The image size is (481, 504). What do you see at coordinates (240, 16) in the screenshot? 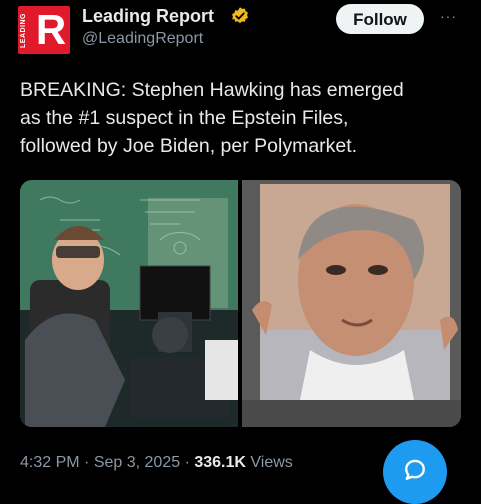
I see `verified-badge-icon` at bounding box center [240, 16].